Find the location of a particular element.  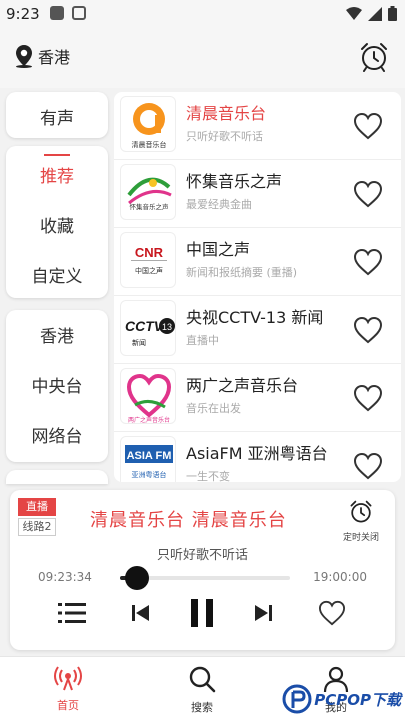

svg-text: 13 is located at coordinates (167, 327).